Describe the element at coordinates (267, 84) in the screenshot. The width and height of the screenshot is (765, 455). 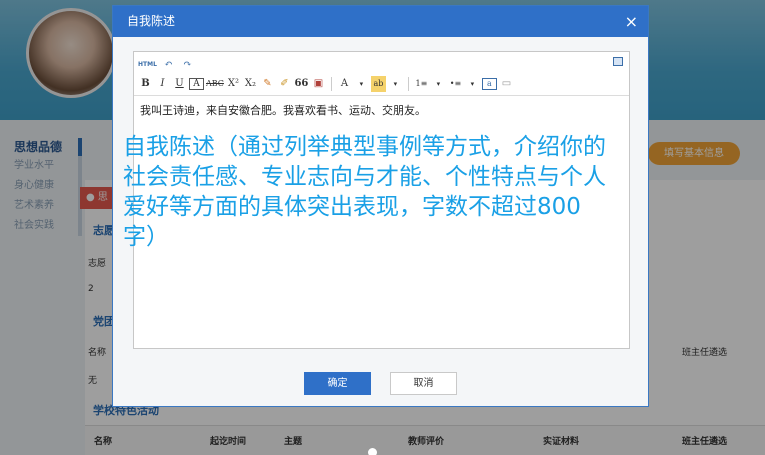
I see `eraser-icon: ✎` at that location.